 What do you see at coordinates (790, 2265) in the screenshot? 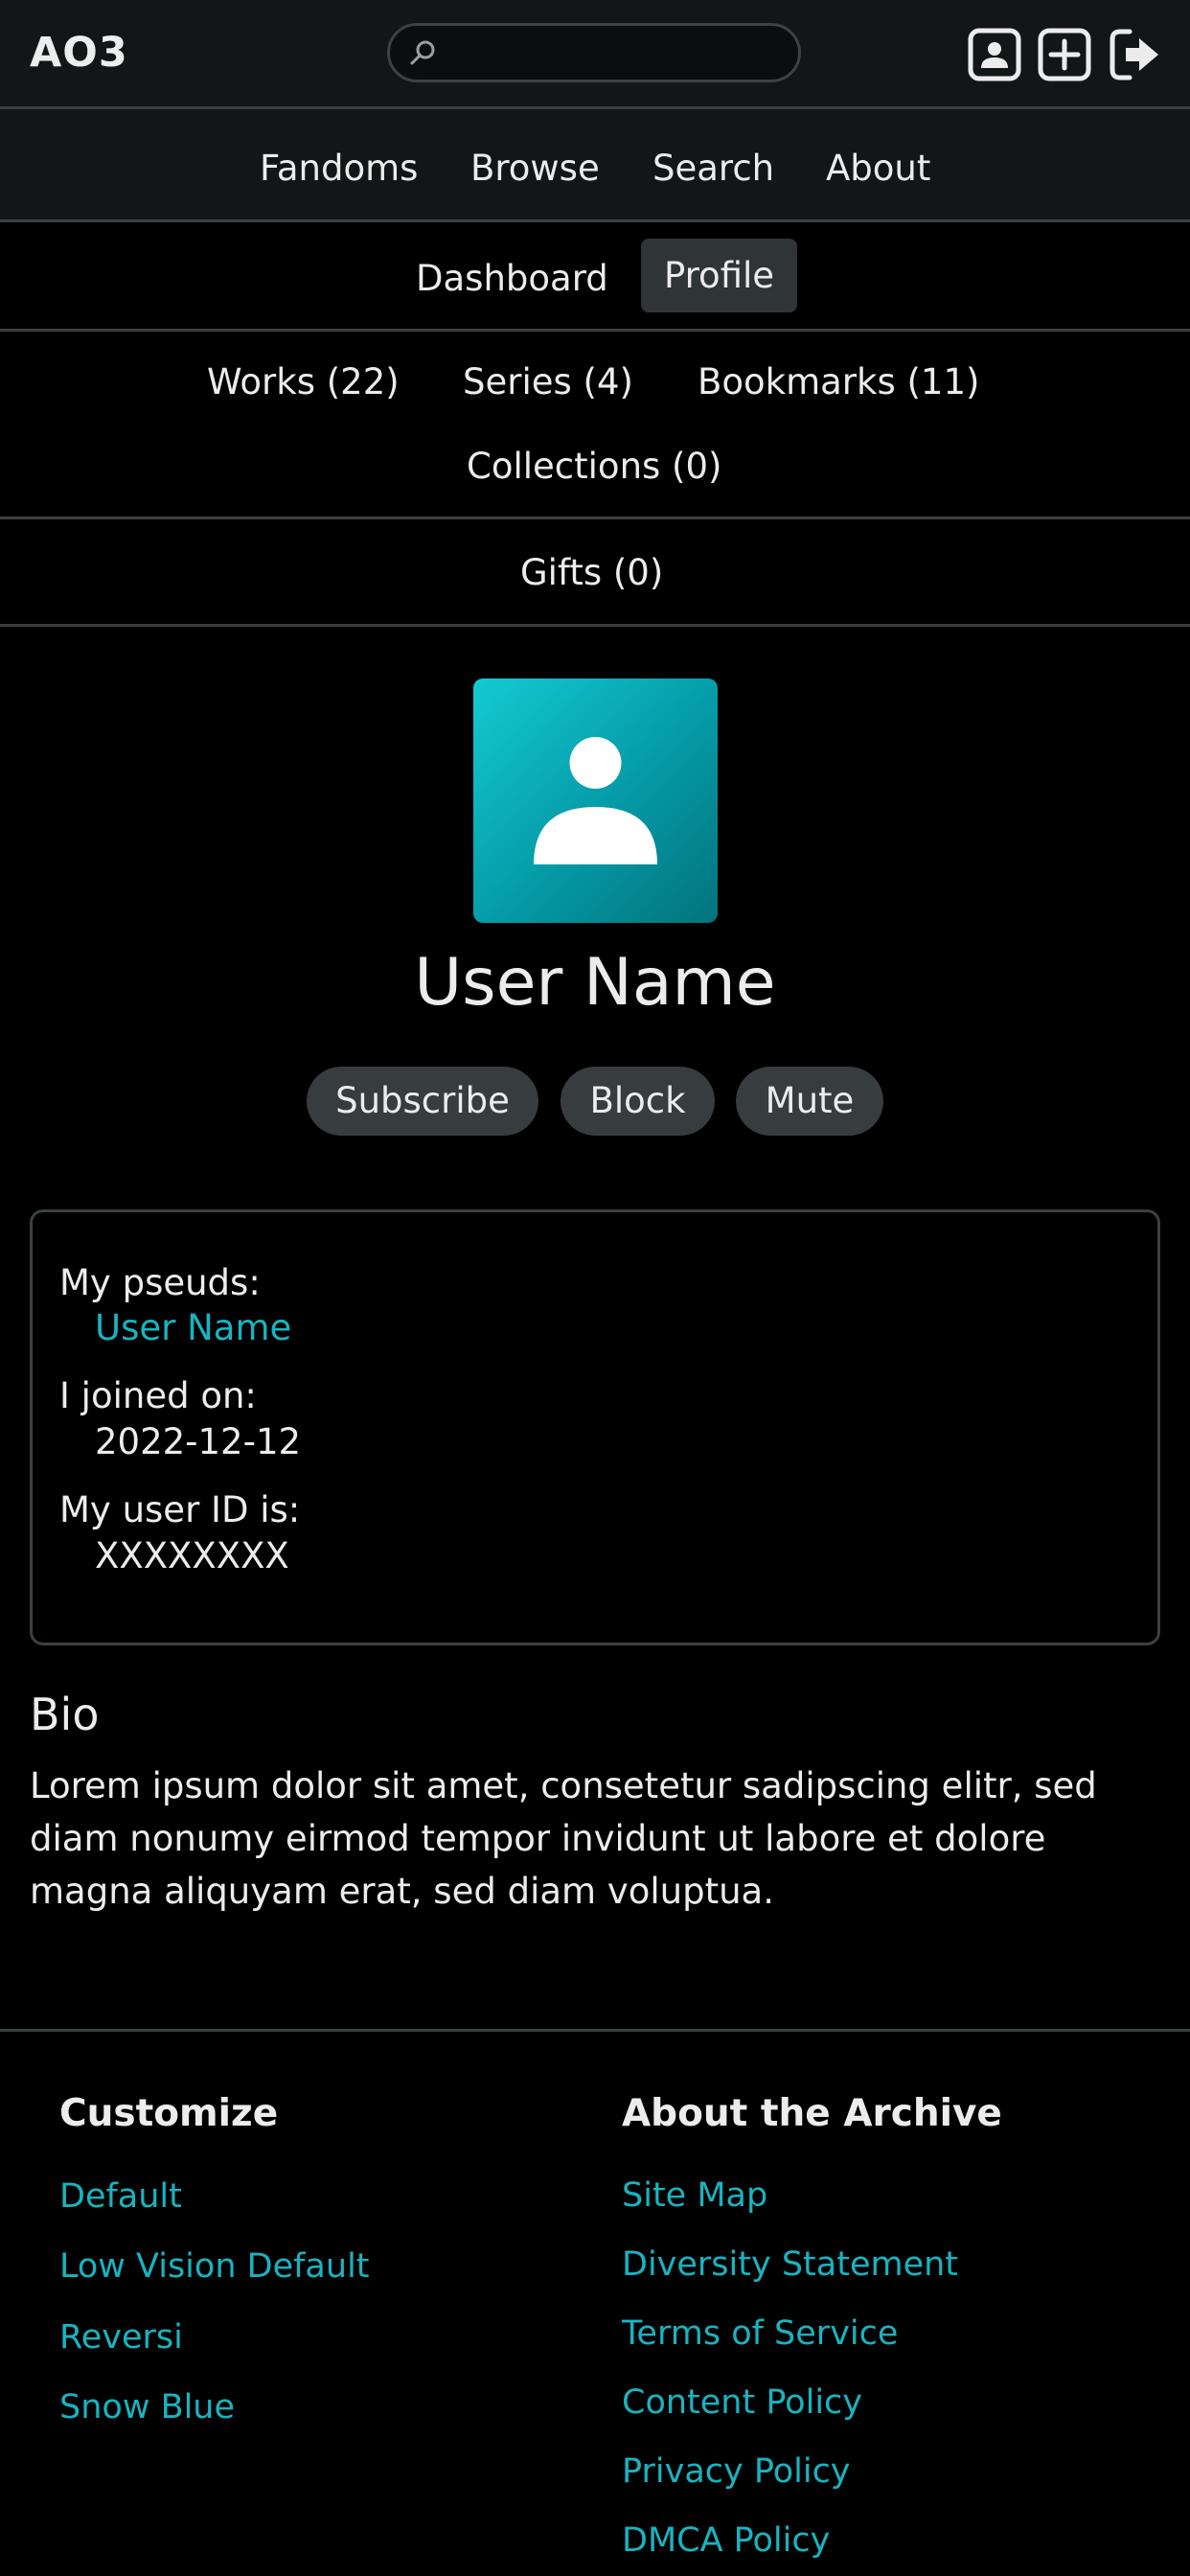
I see `diversity-statement-link: Diversity Statement` at bounding box center [790, 2265].